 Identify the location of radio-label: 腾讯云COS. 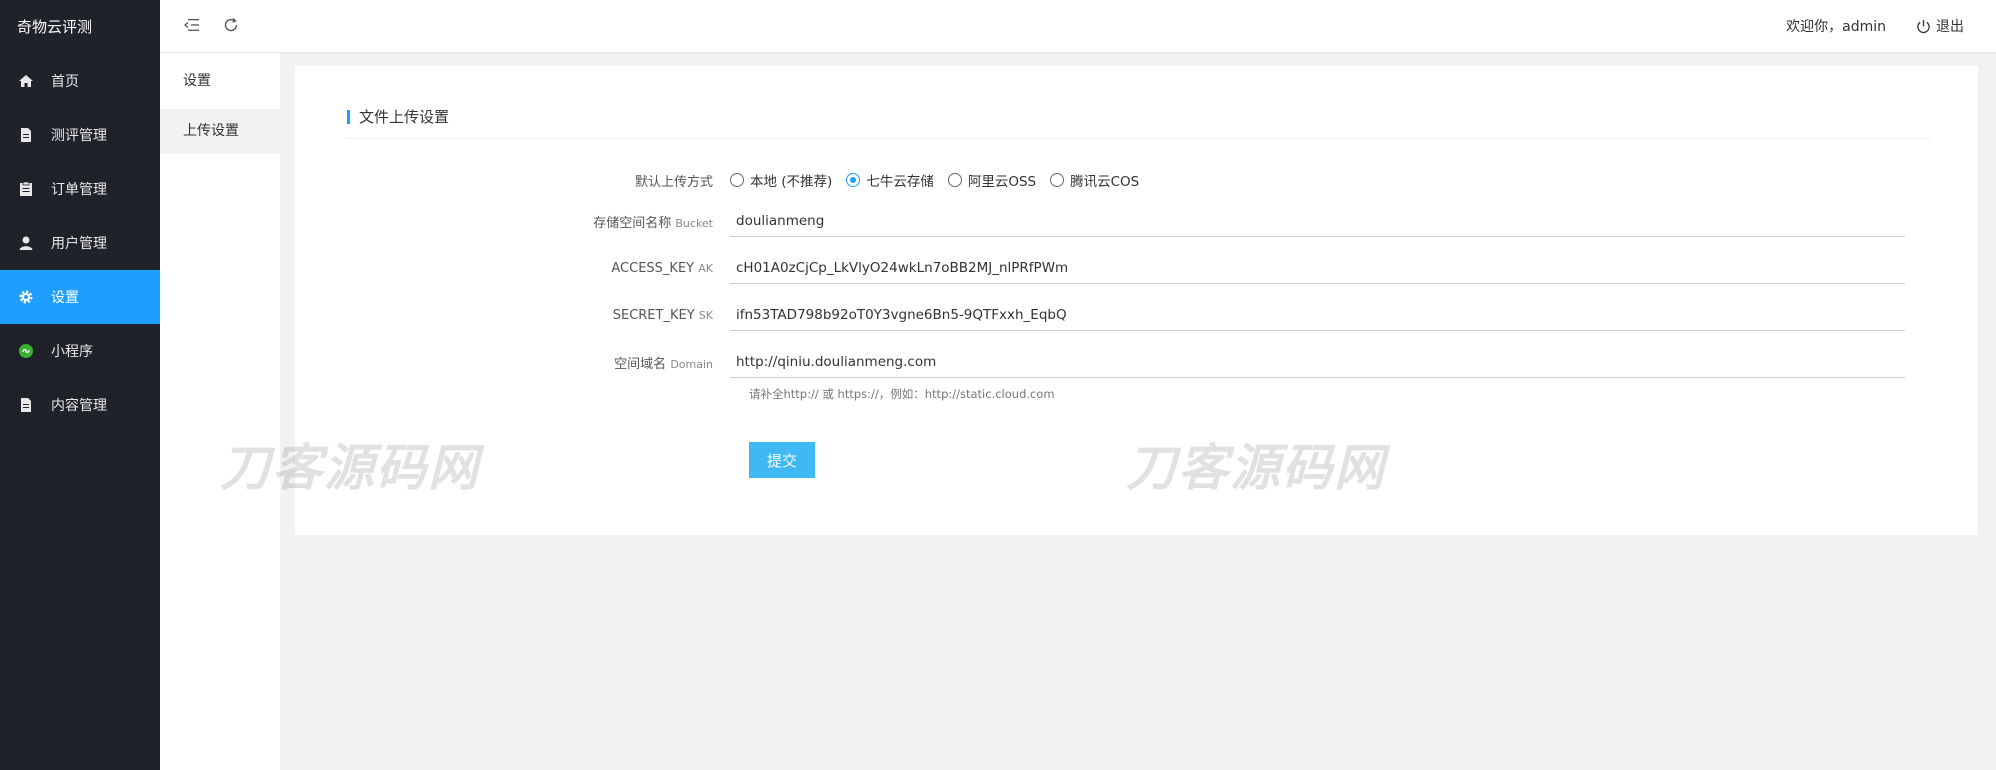
(1105, 182).